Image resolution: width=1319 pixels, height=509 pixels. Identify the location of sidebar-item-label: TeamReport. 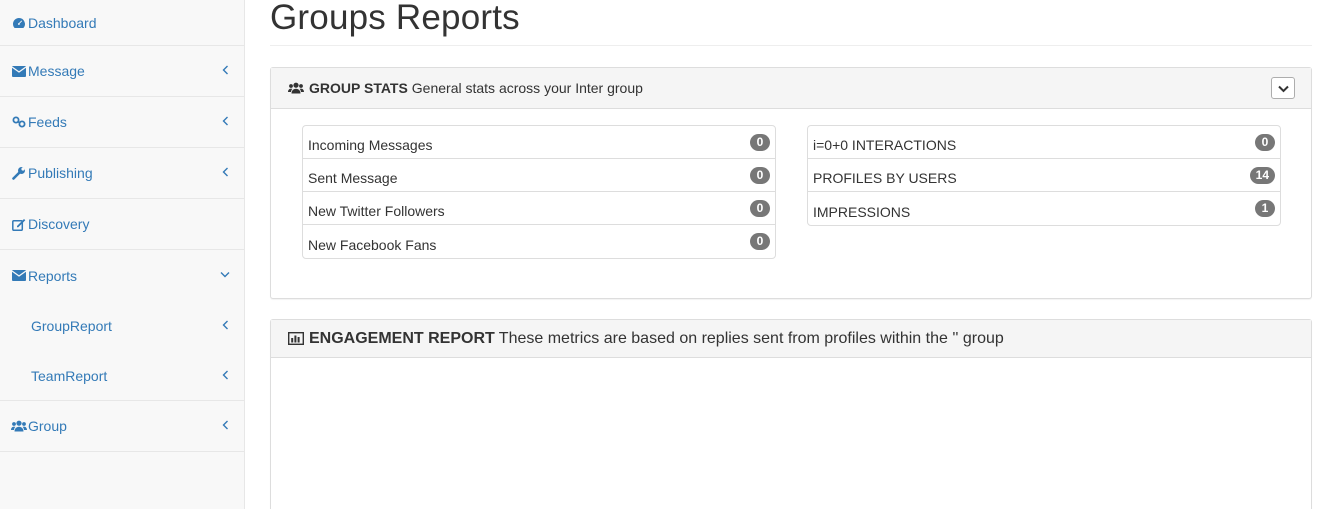
(69, 375).